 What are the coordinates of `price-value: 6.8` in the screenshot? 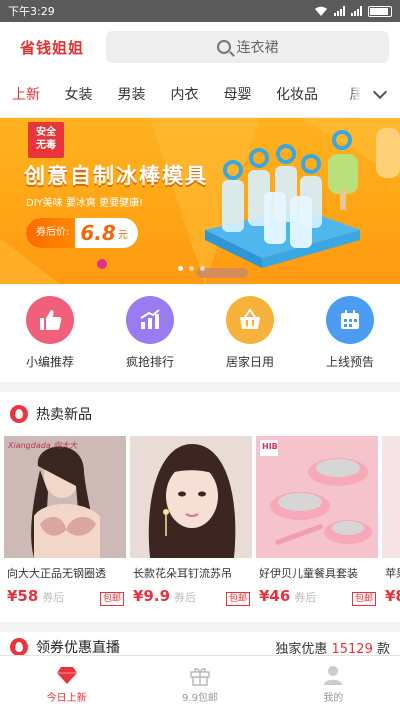 It's located at (98, 233).